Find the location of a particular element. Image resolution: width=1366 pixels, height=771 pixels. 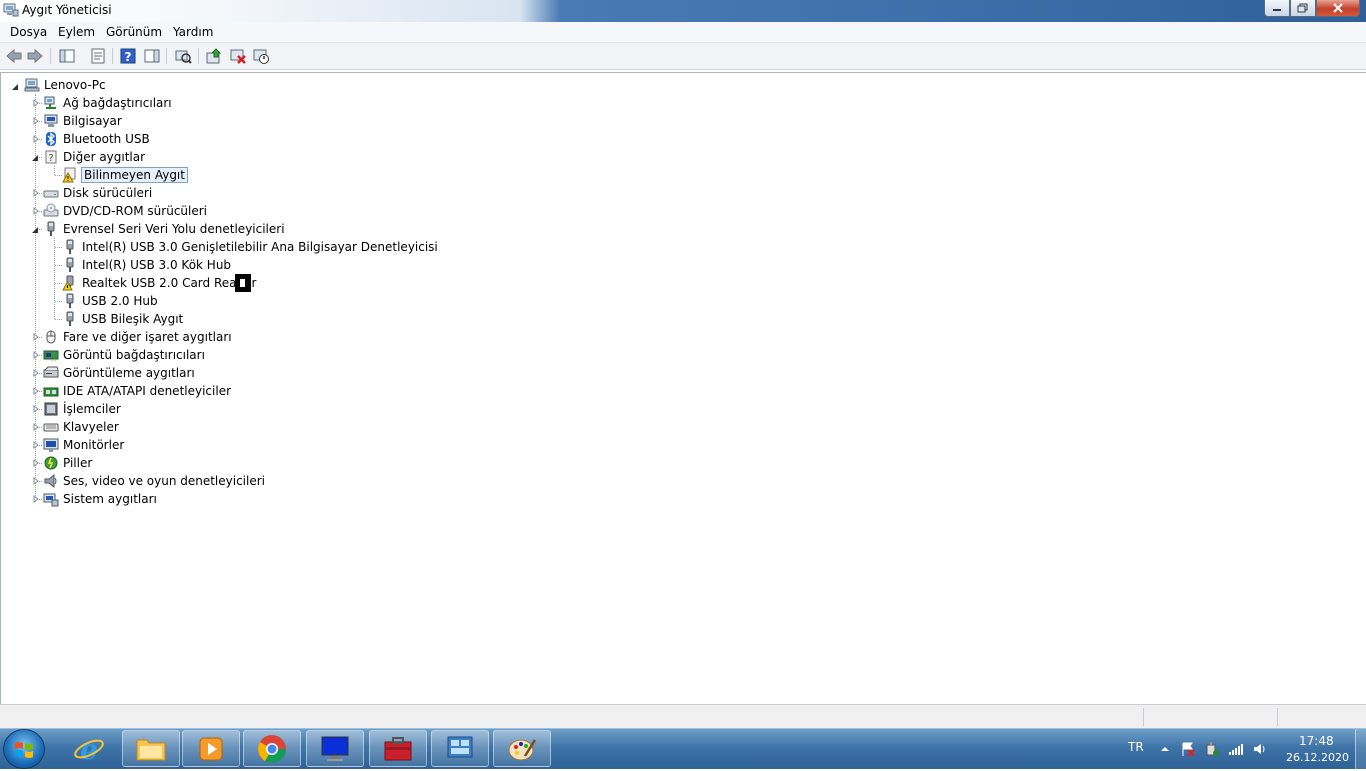

tree-category: Görüntüleme aygıtları is located at coordinates (119, 373).